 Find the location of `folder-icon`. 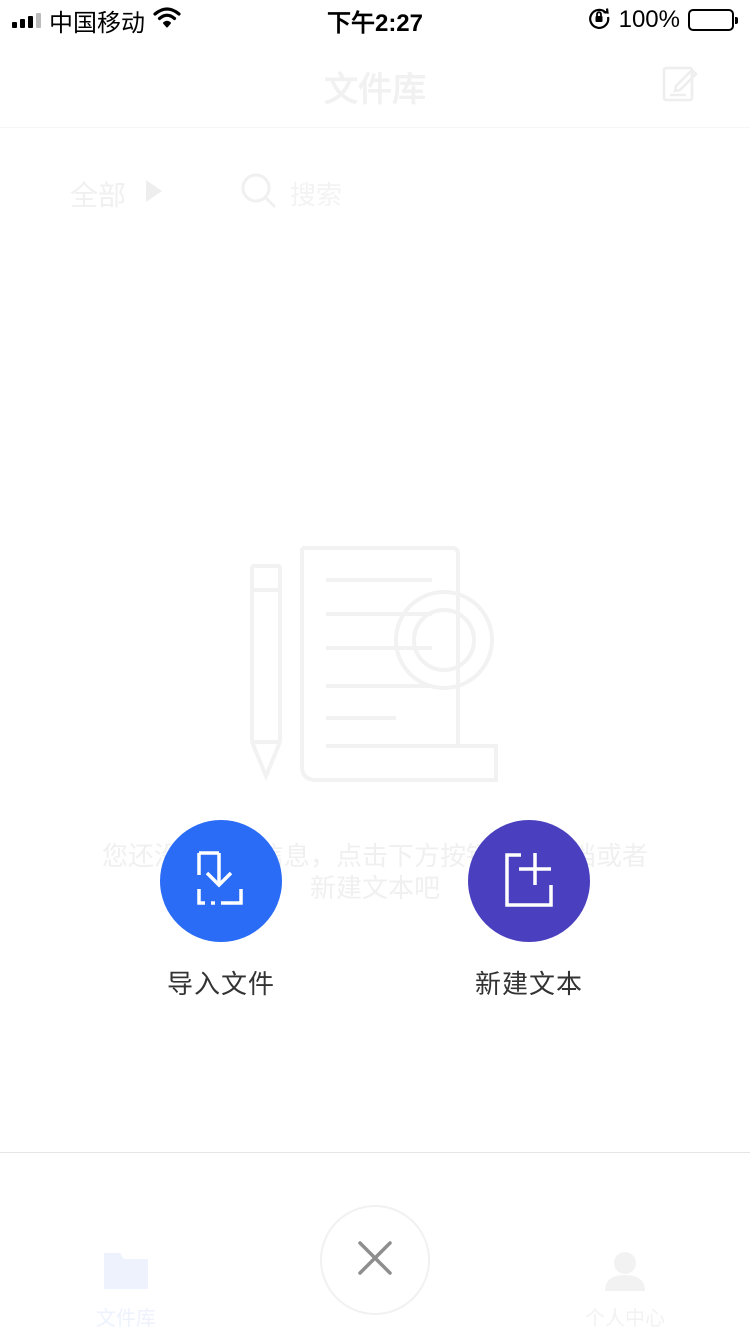

folder-icon is located at coordinates (126, 1272).